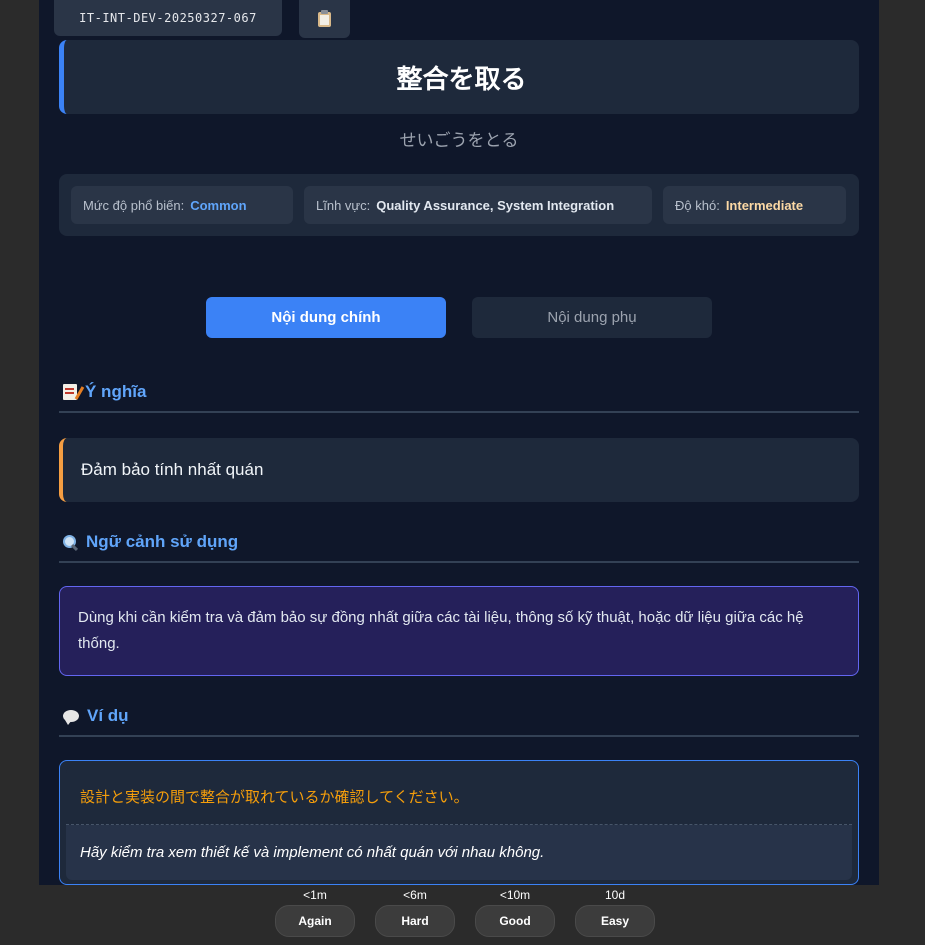  I want to click on easy-group: 10d Easy, so click(615, 911).